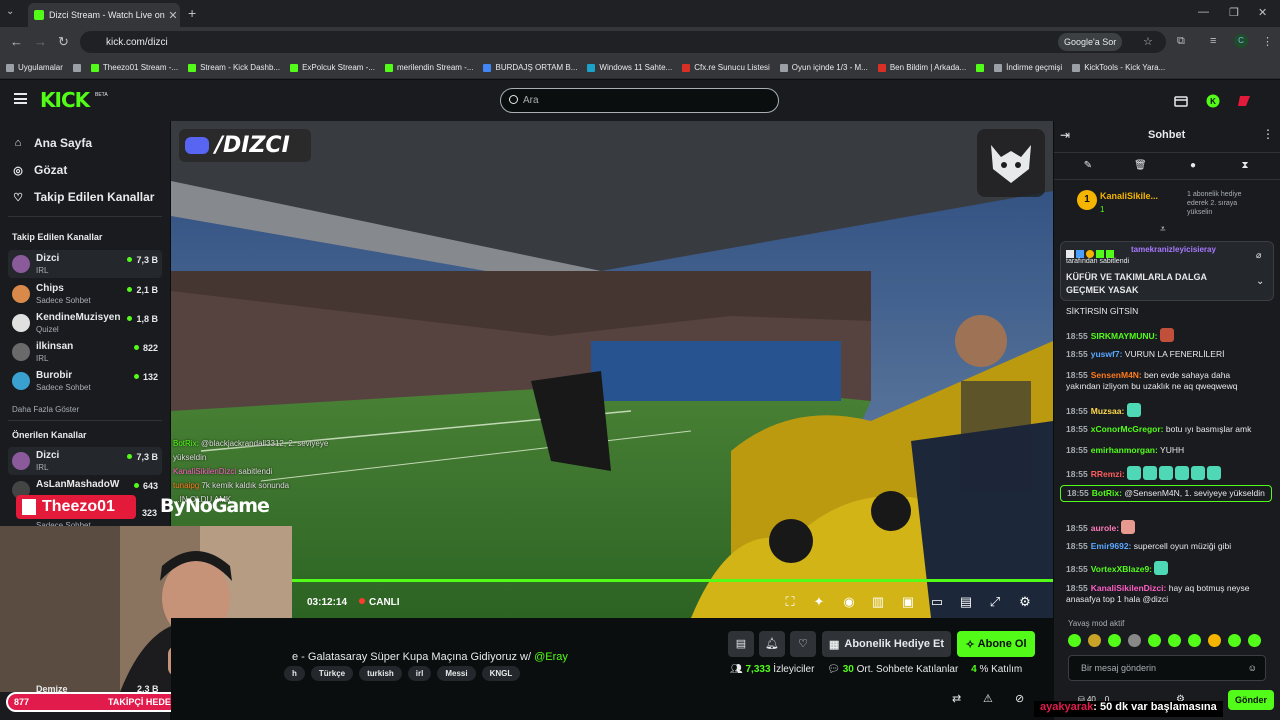 Image resolution: width=1280 pixels, height=720 pixels. I want to click on video-progress-bar, so click(672, 580).